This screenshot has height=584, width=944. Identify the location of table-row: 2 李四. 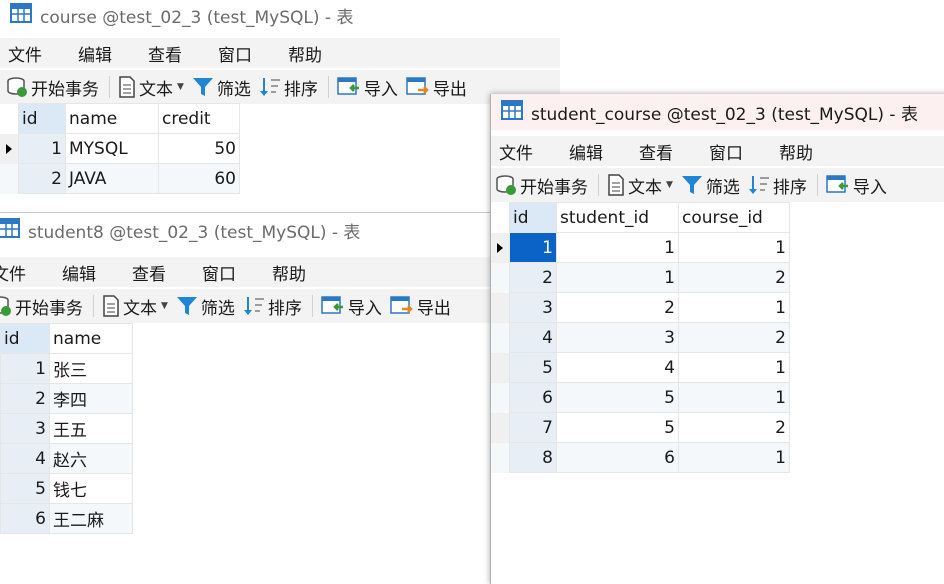
(66, 398).